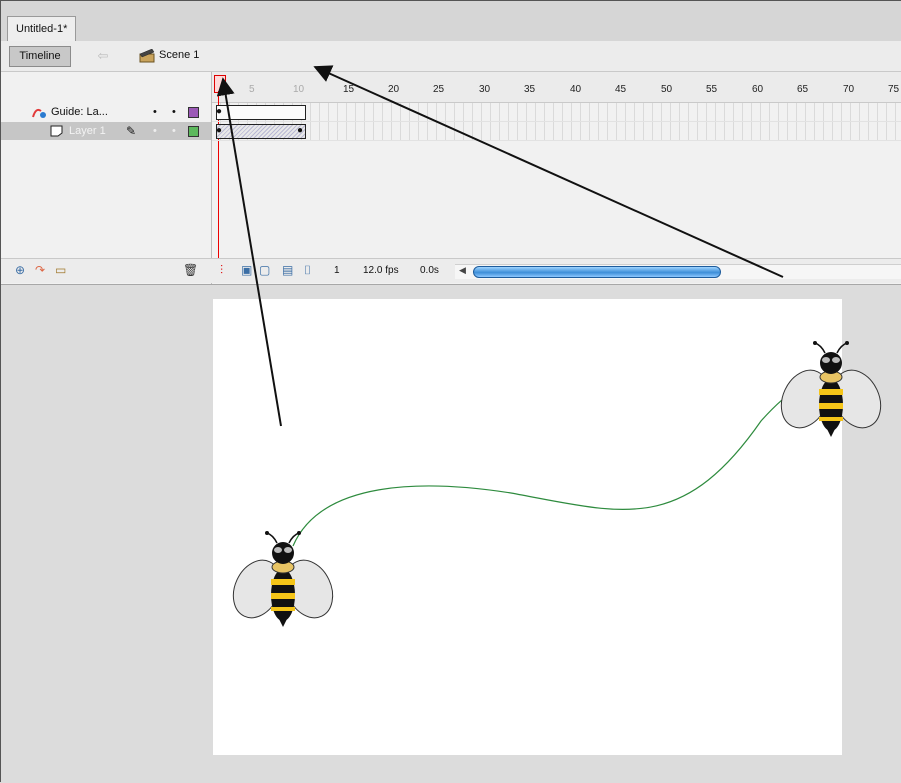 The height and width of the screenshot is (783, 901). Describe the element at coordinates (831, 389) in the screenshot. I see `bee-end` at that location.